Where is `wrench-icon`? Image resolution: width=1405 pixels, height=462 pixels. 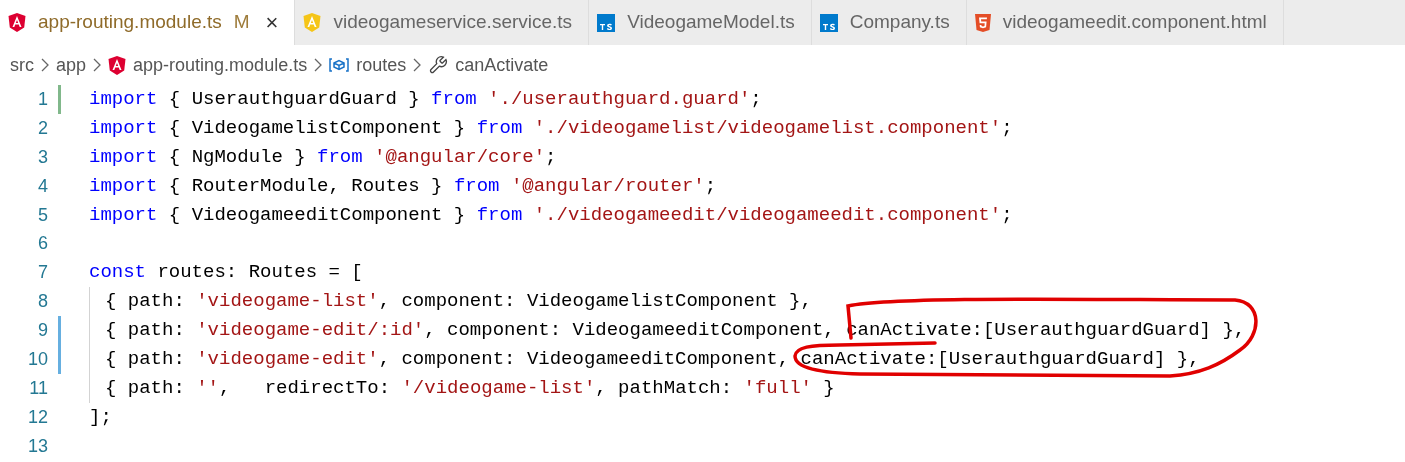 wrench-icon is located at coordinates (438, 65).